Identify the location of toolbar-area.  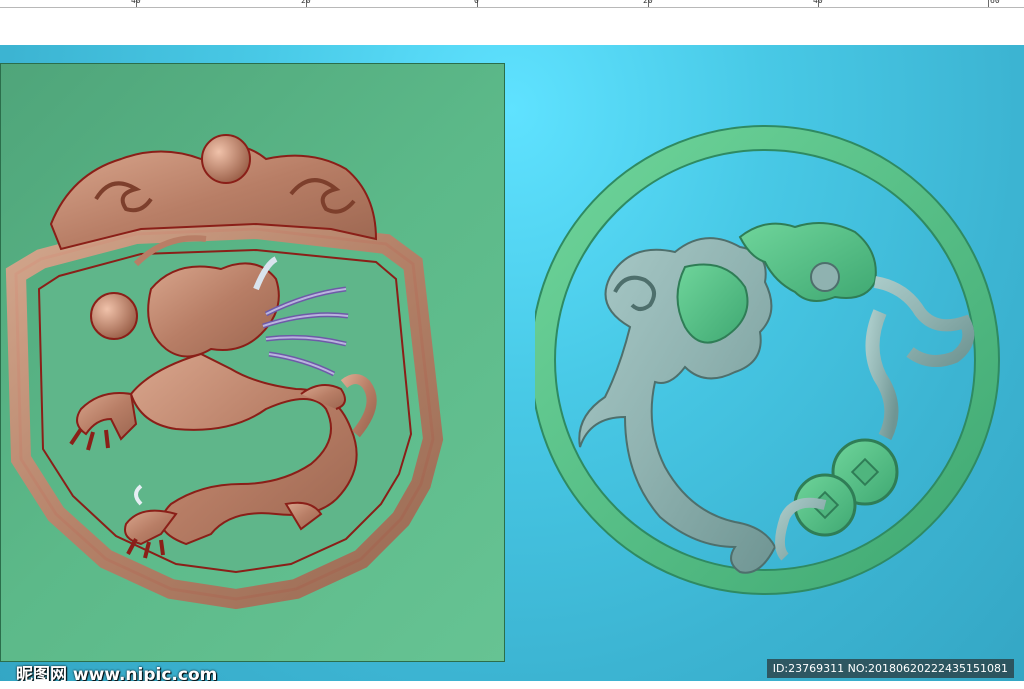
(512, 26).